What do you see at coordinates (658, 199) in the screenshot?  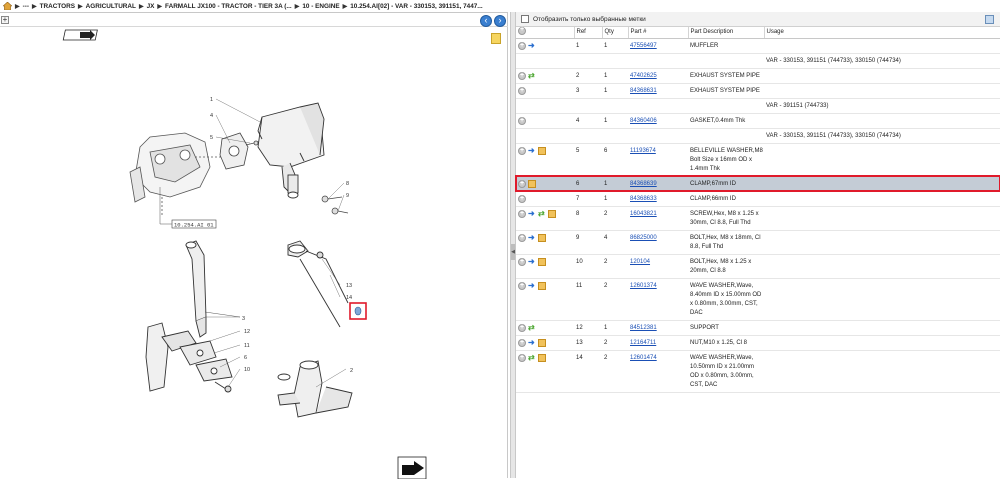 I see `part-number-cell: 84368633` at bounding box center [658, 199].